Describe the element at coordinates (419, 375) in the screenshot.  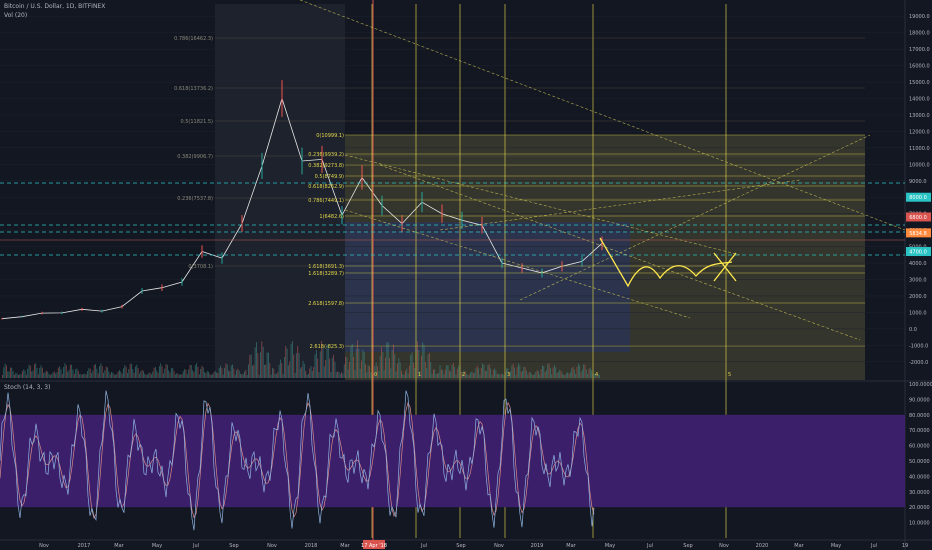
I see `wave-label: 1` at that location.